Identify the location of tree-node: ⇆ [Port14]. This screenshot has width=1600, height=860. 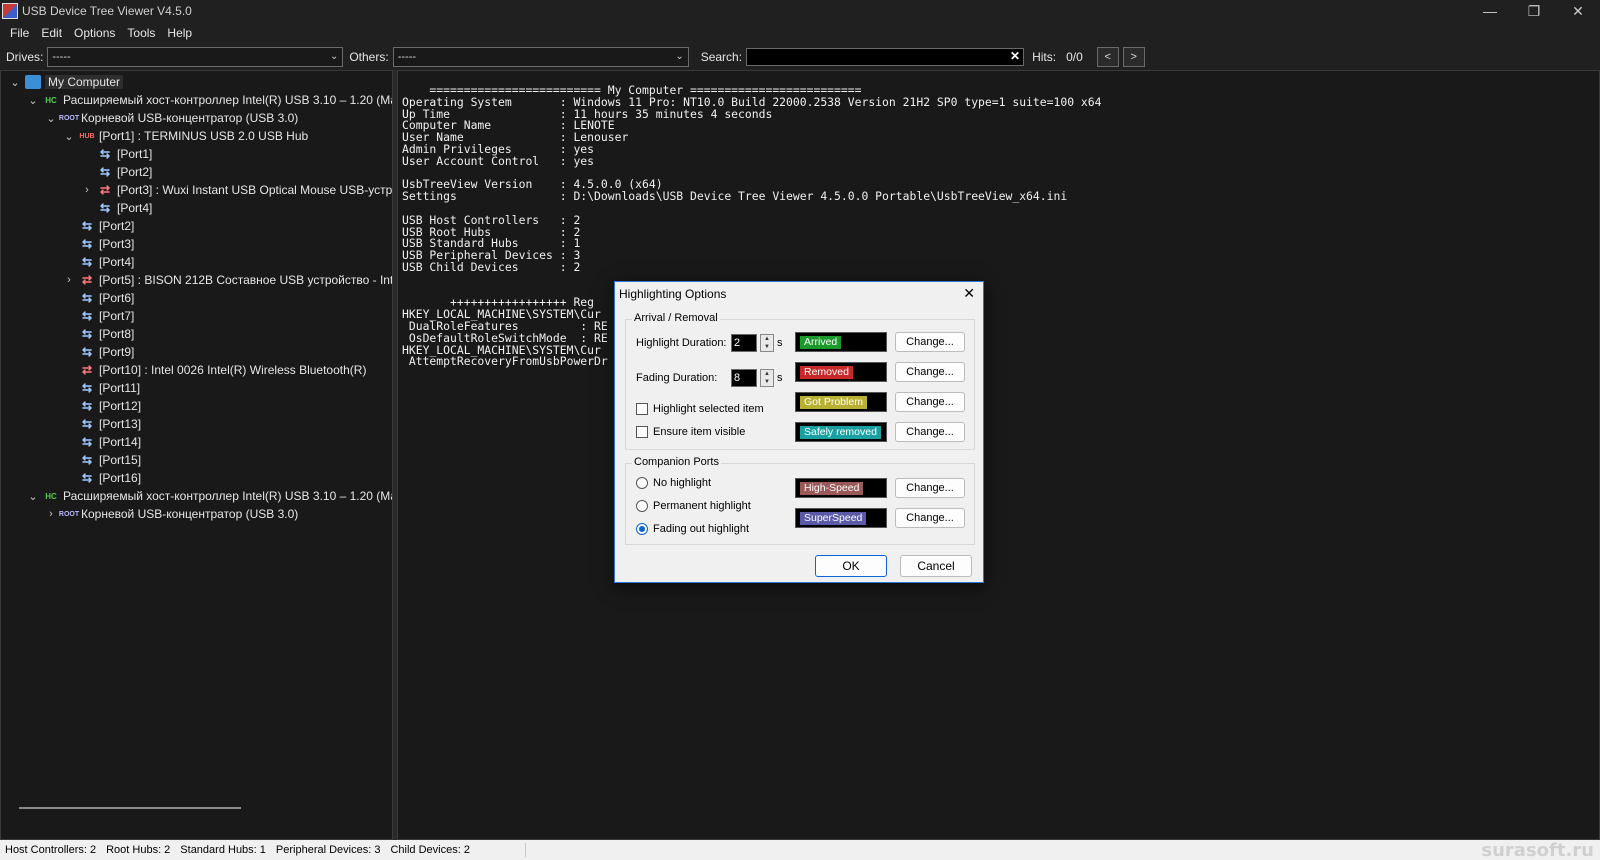
(102, 442).